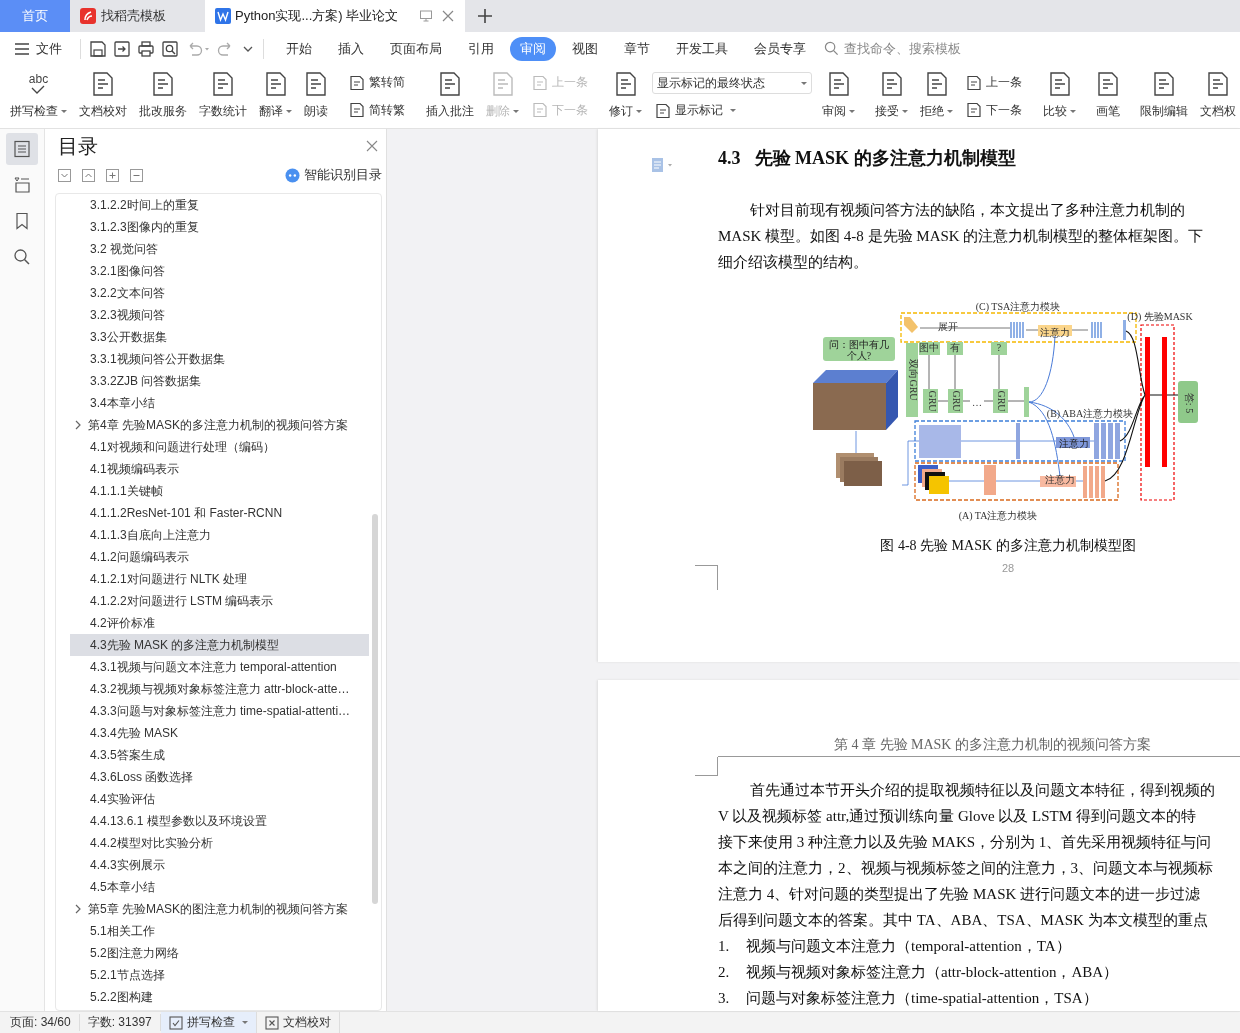 The image size is (1240, 1033). I want to click on outline-item: 3.4本章小结, so click(219, 403).